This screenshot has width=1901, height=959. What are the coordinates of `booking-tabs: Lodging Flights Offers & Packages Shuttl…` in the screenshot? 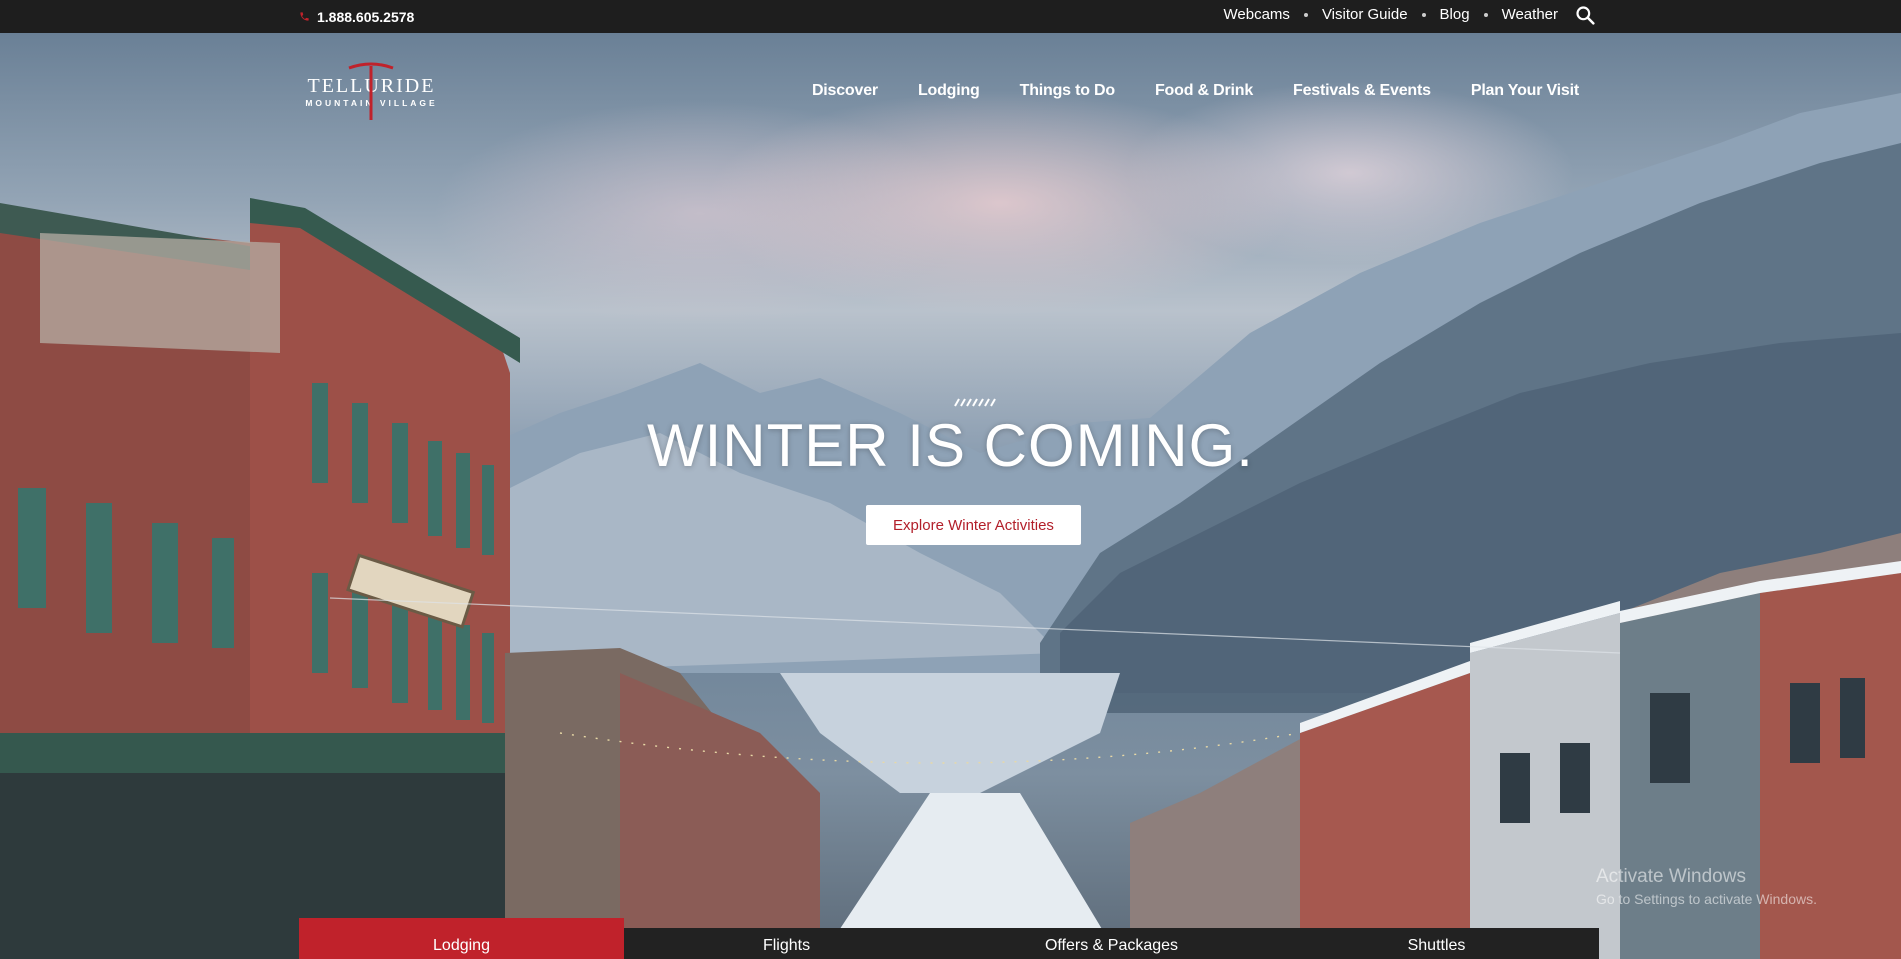 It's located at (949, 938).